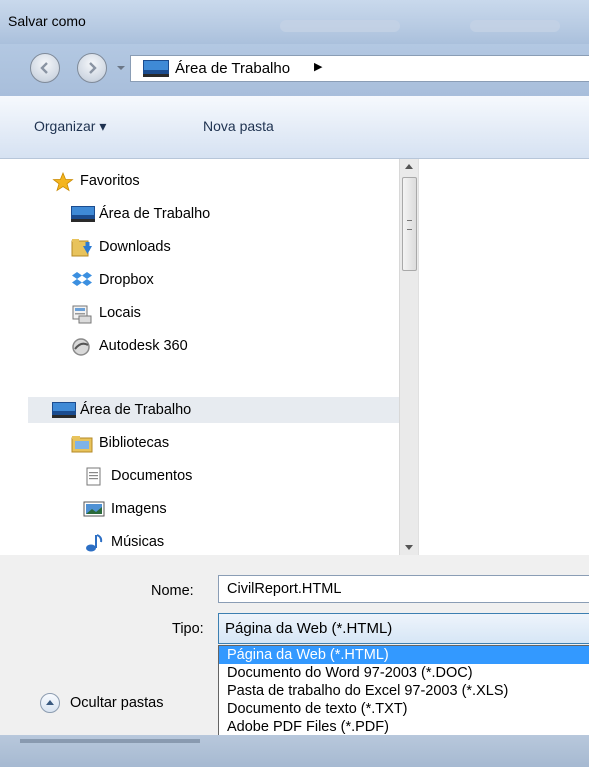  I want to click on background-taskbar-element, so click(110, 741).